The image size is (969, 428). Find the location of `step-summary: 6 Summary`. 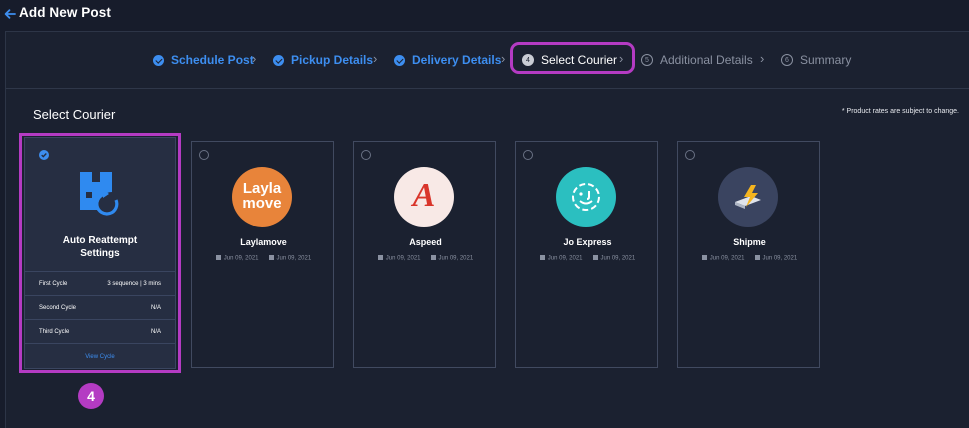

step-summary: 6 Summary is located at coordinates (816, 60).